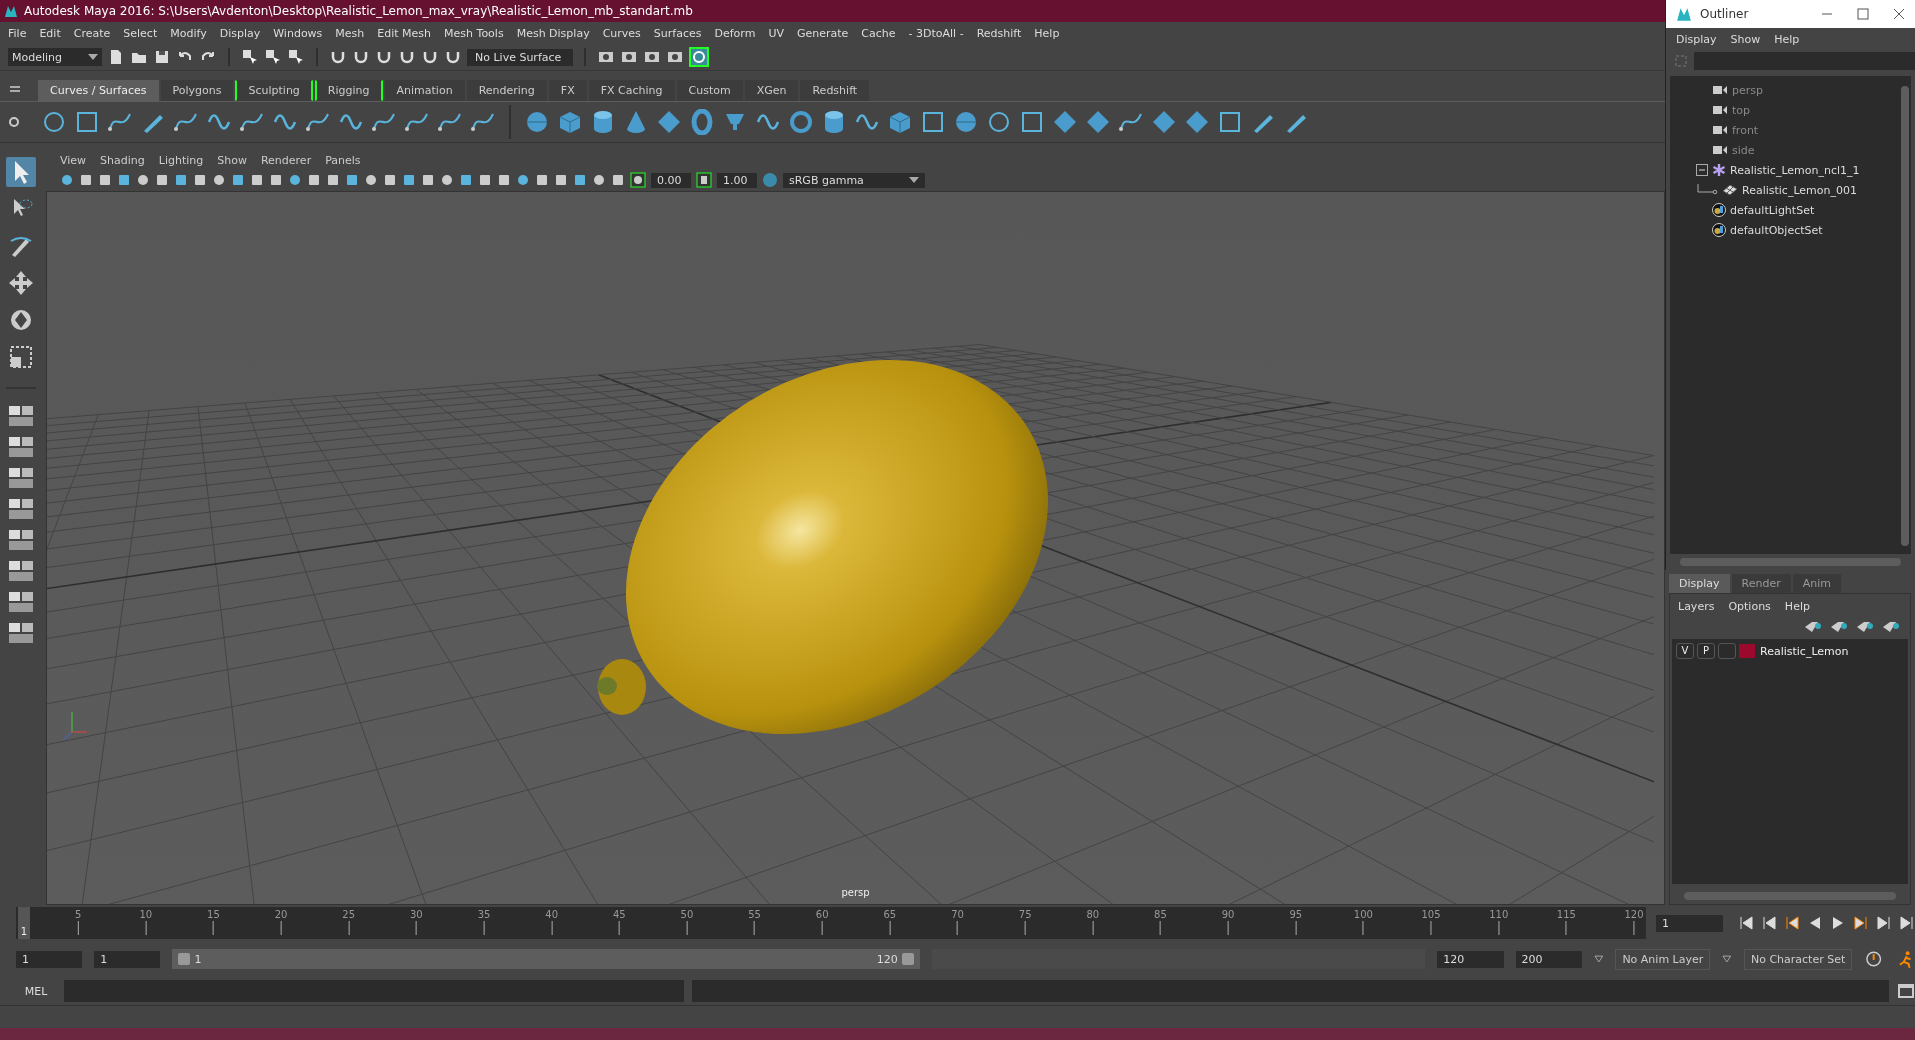  Describe the element at coordinates (1906, 991) in the screenshot. I see `script-editor-icon` at that location.